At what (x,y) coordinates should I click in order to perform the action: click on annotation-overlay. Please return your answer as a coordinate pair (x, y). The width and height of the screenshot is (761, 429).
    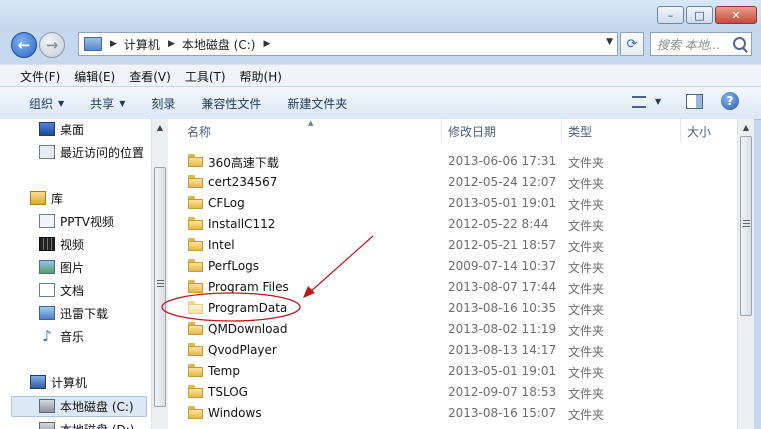
    Looking at the image, I should click on (267, 278).